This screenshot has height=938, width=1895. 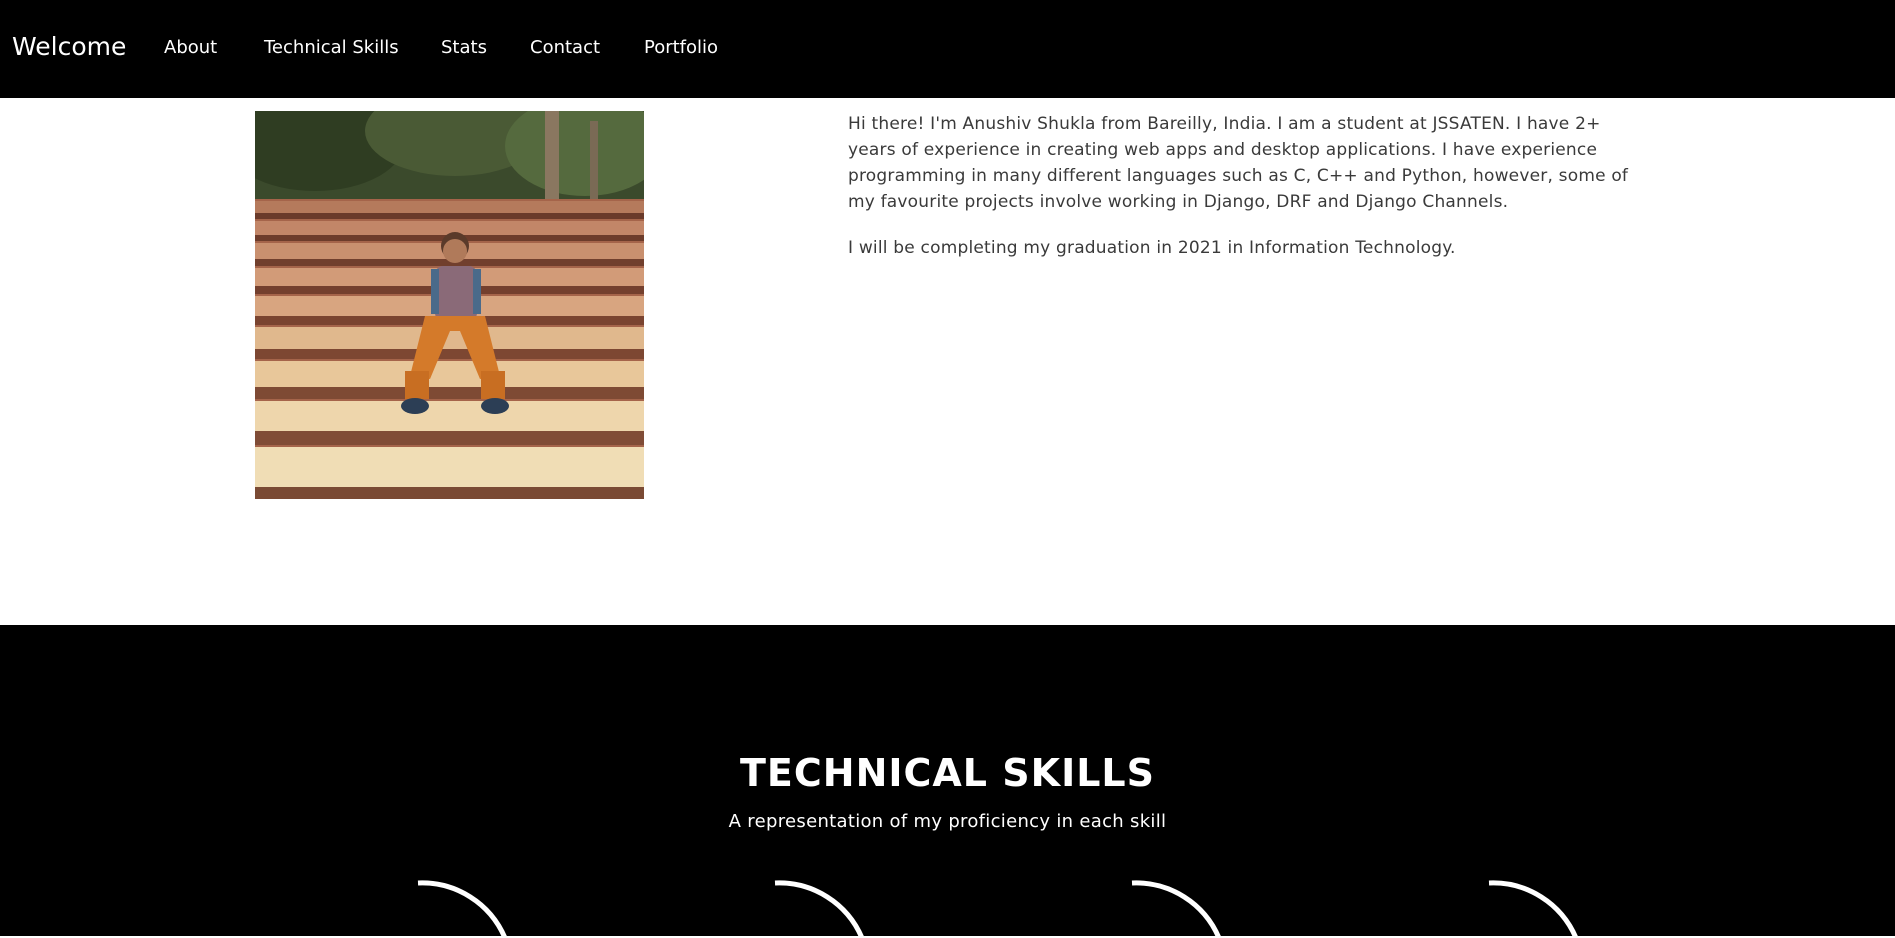 I want to click on nav-link-portfolio: Portfolio, so click(x=681, y=47).